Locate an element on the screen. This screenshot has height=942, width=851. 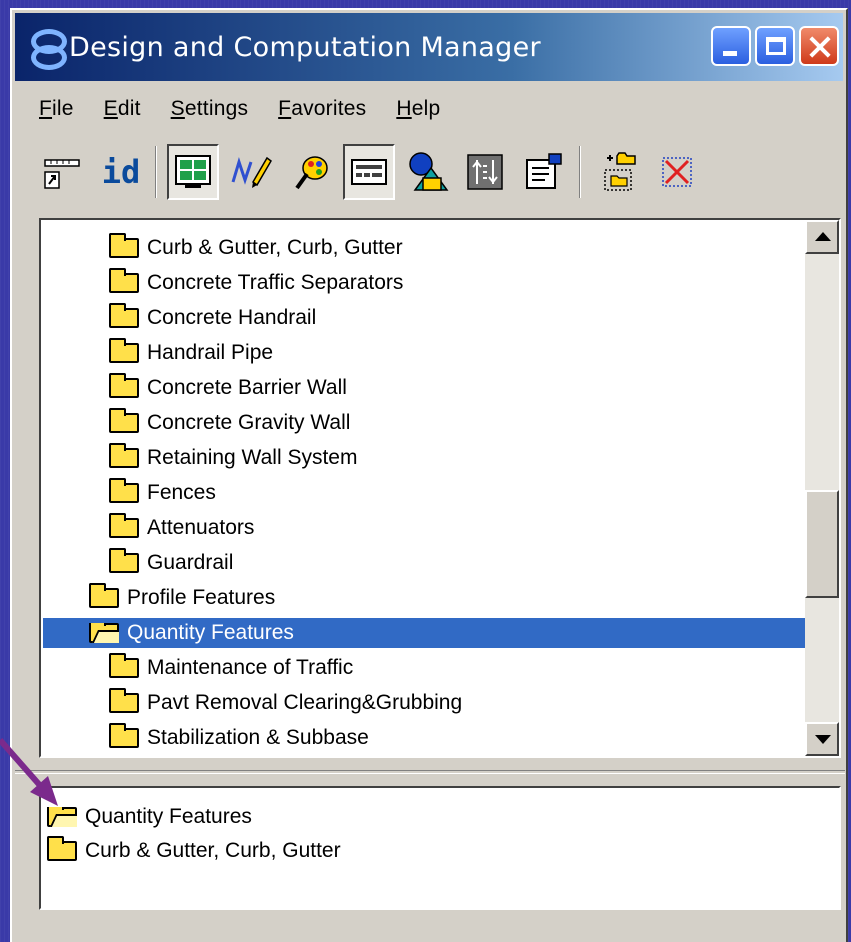
arrow-down-icon is located at coordinates (823, 739).